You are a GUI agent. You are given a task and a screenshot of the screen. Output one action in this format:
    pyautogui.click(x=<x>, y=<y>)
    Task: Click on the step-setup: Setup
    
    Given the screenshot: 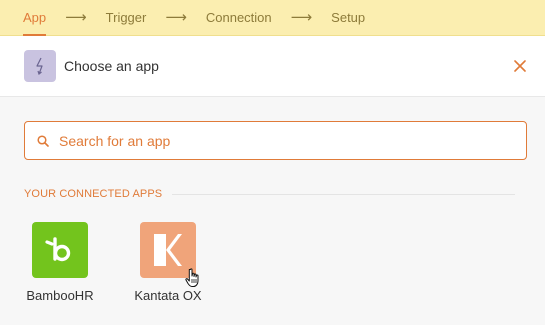 What is the action you would take?
    pyautogui.click(x=348, y=17)
    